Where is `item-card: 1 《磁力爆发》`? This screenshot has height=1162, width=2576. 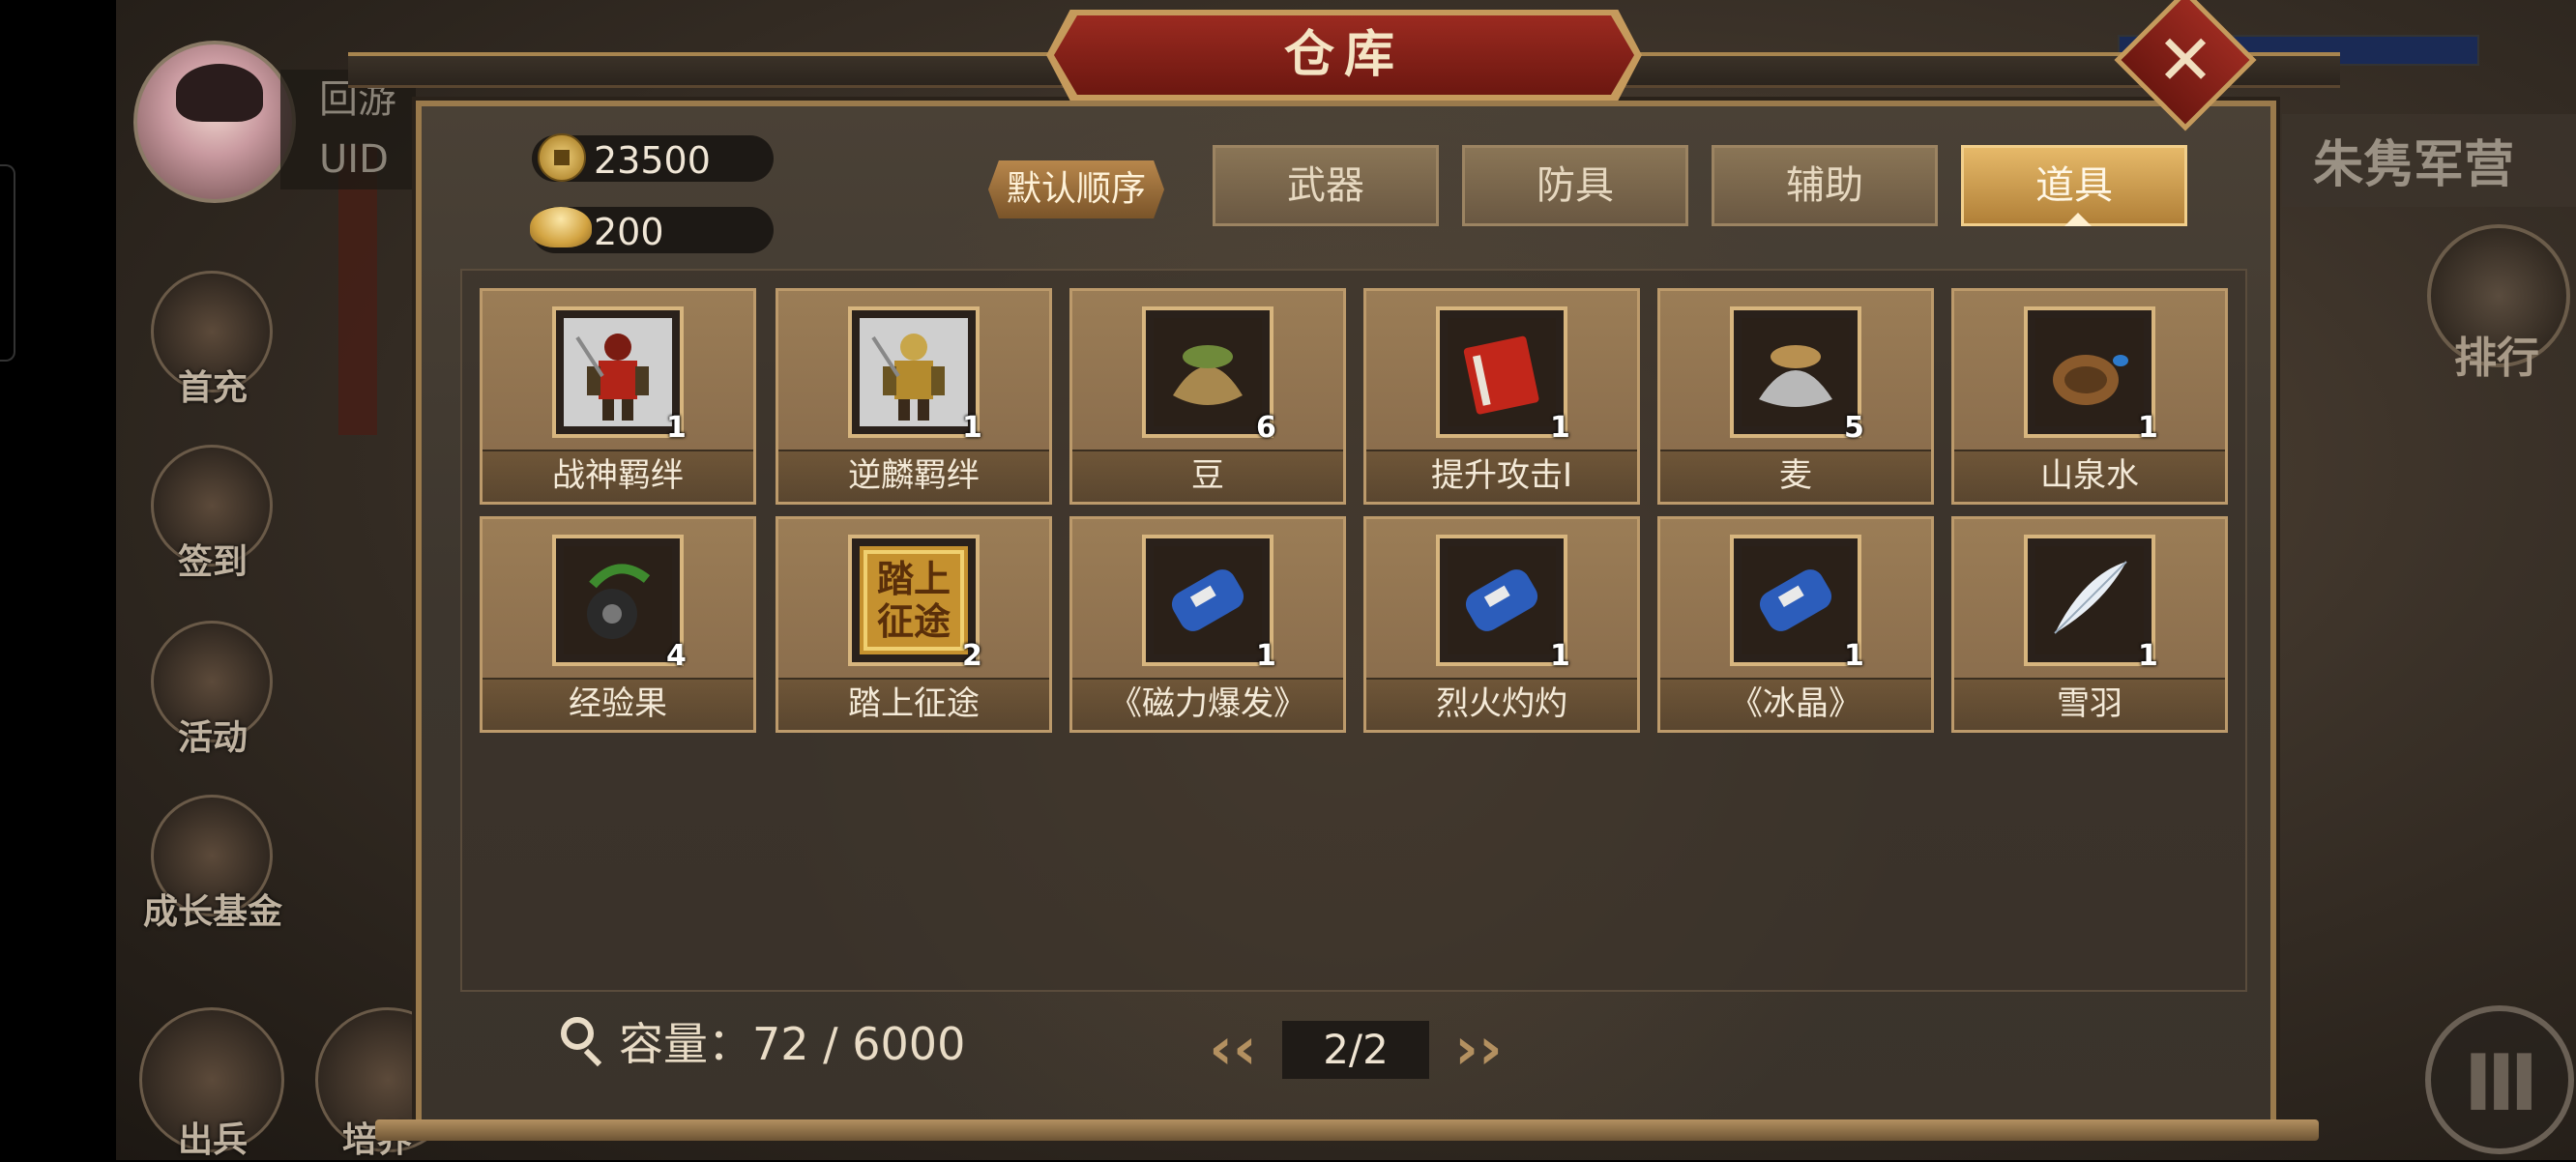 item-card: 1 《磁力爆发》 is located at coordinates (1207, 624).